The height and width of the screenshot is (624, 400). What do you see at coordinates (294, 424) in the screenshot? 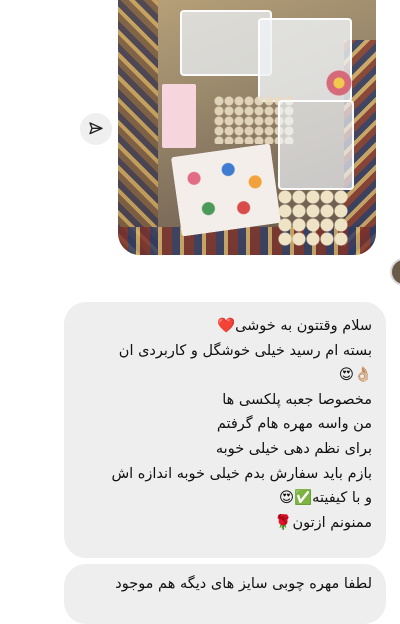
I see `message-line: من واسه مهره هام گرفتم` at bounding box center [294, 424].